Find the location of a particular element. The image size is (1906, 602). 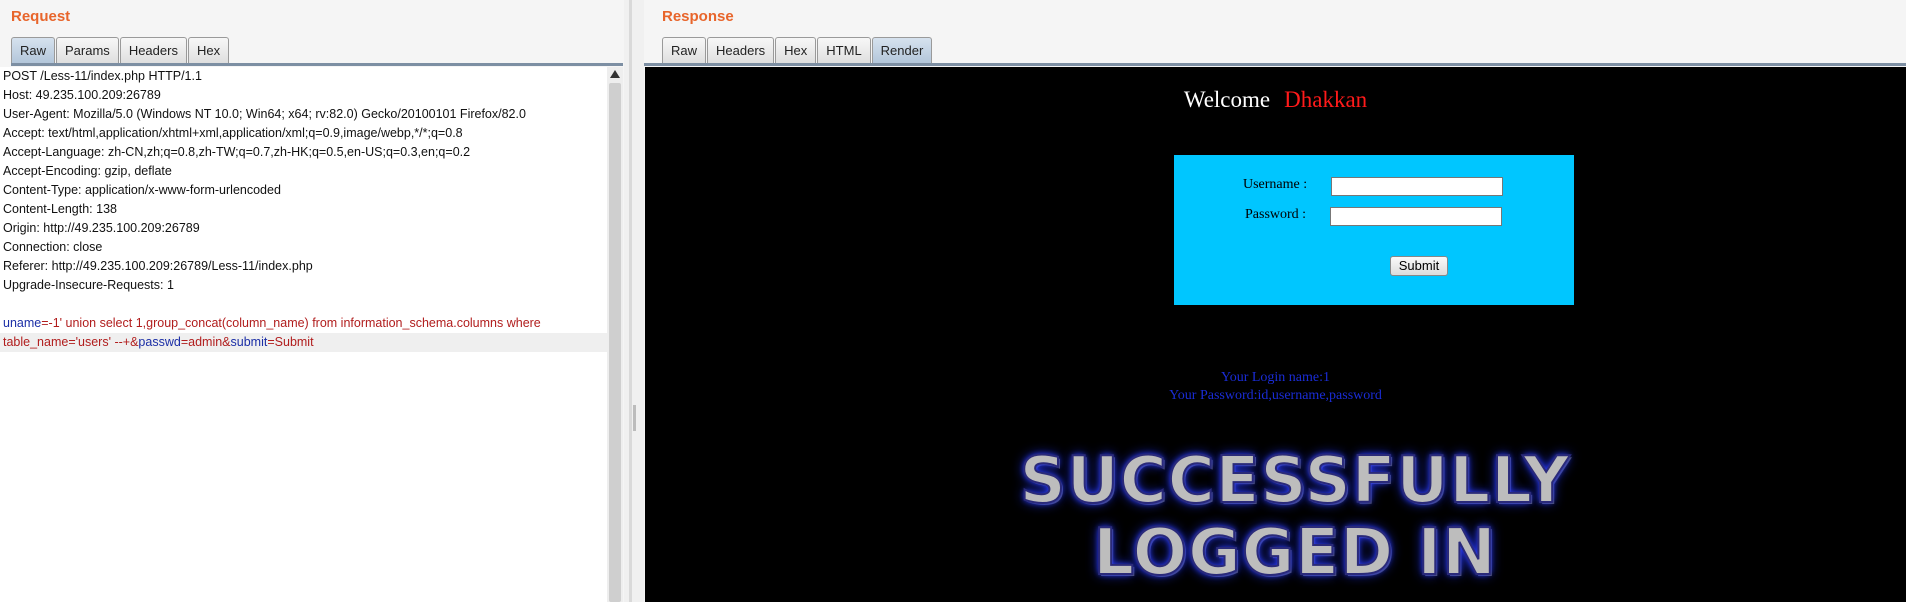

param-key: submit is located at coordinates (249, 342).